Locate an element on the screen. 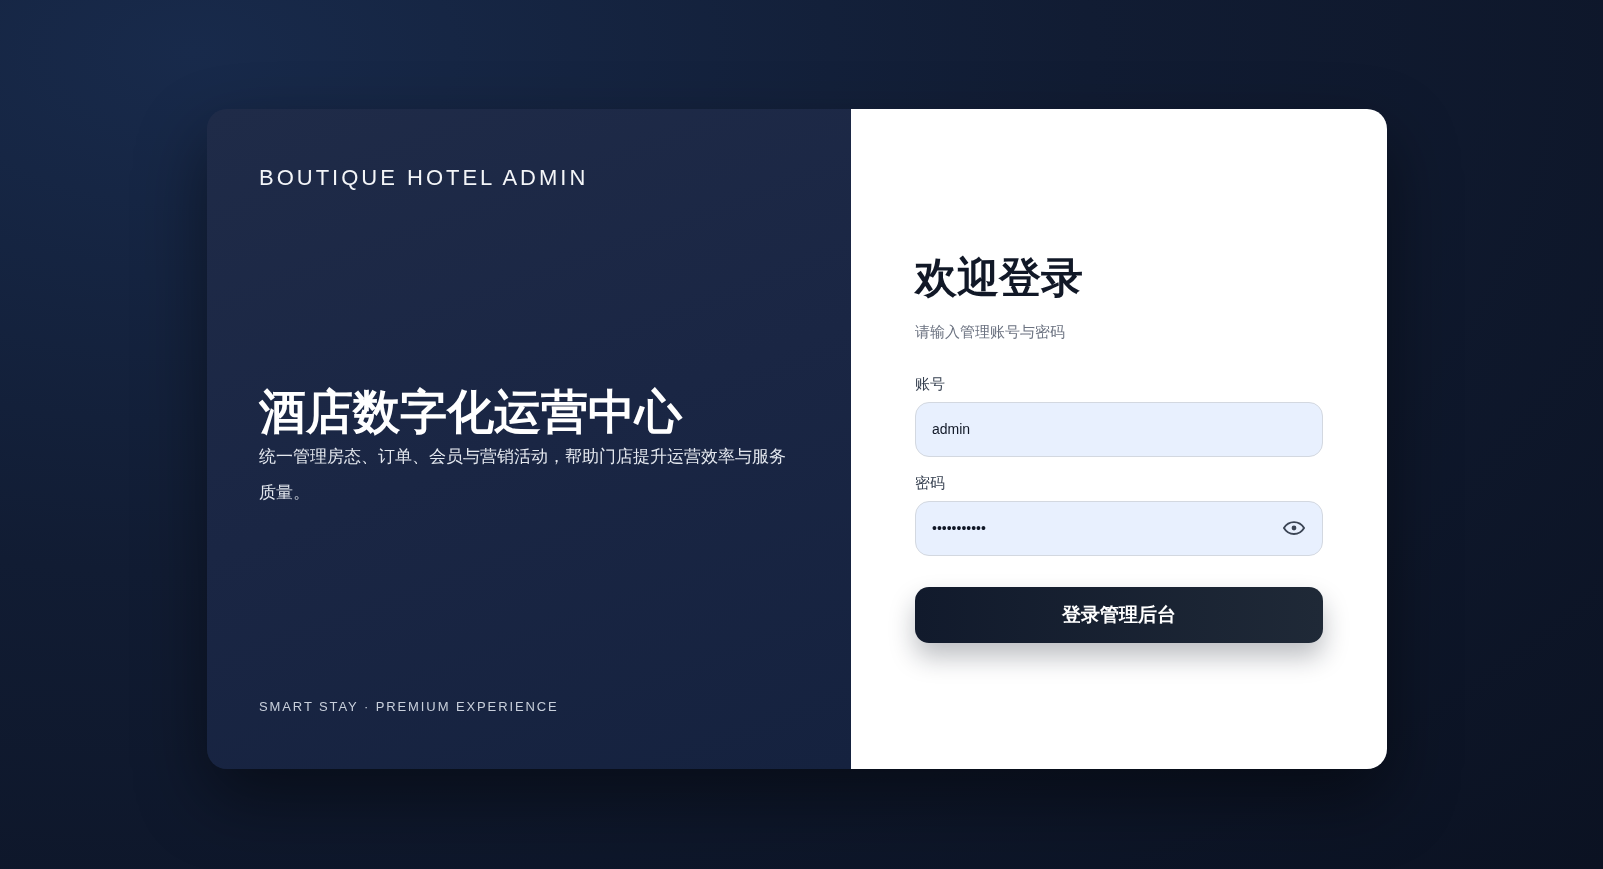 The width and height of the screenshot is (1603, 869). form-title: 欢迎登录 is located at coordinates (999, 277).